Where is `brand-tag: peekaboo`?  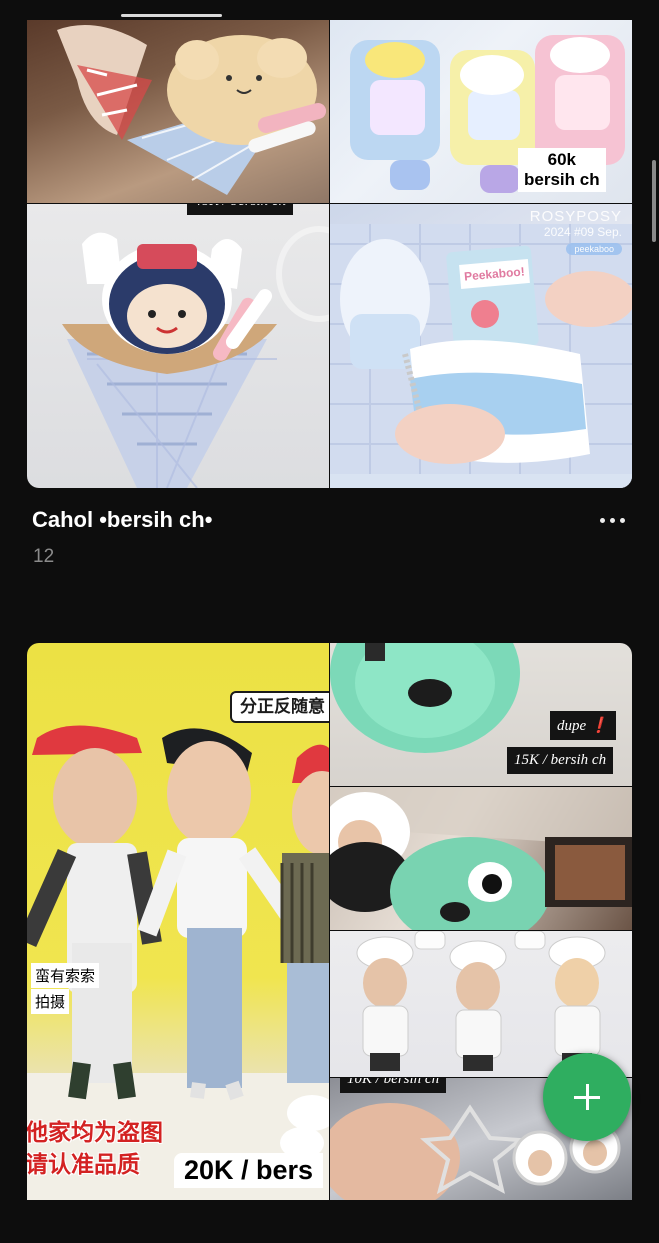
brand-tag: peekaboo is located at coordinates (594, 249).